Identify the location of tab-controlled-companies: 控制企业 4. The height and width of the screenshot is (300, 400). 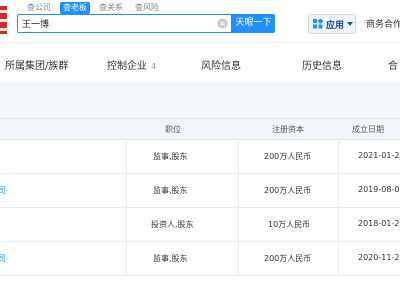
(131, 64).